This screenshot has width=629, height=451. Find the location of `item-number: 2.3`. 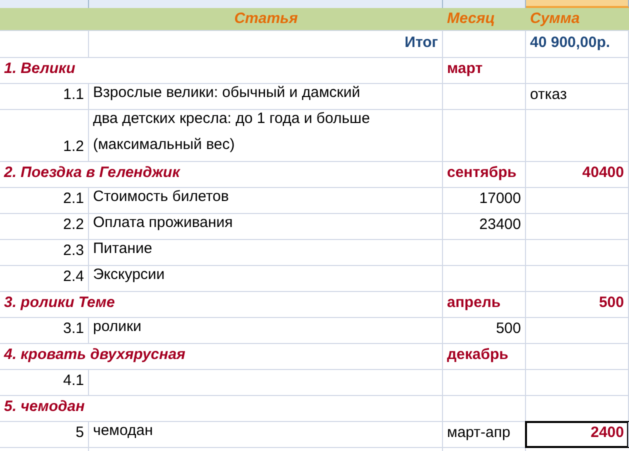

item-number: 2.3 is located at coordinates (73, 250).